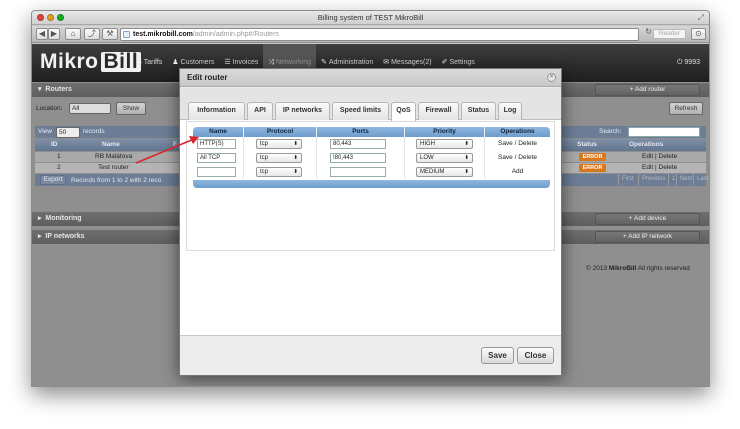 The width and height of the screenshot is (740, 429). I want to click on pager-previous: Previous, so click(653, 179).